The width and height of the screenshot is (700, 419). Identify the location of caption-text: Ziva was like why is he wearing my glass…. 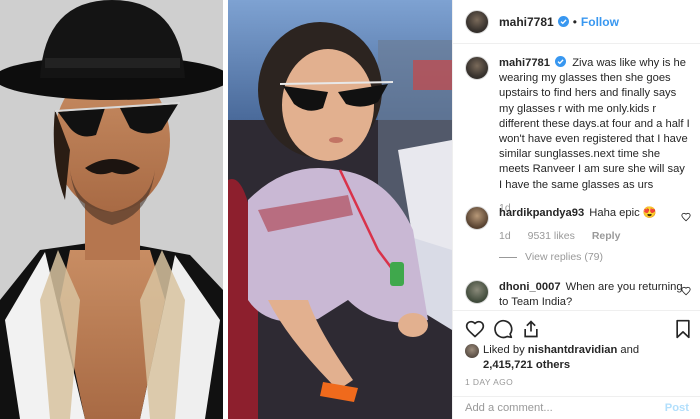
(594, 124).